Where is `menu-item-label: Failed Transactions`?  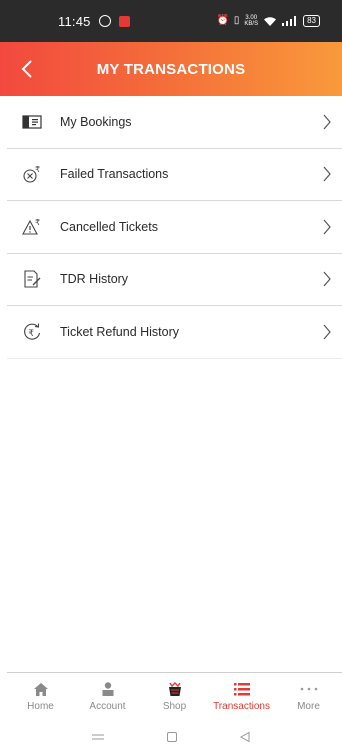
menu-item-label: Failed Transactions is located at coordinates (114, 174).